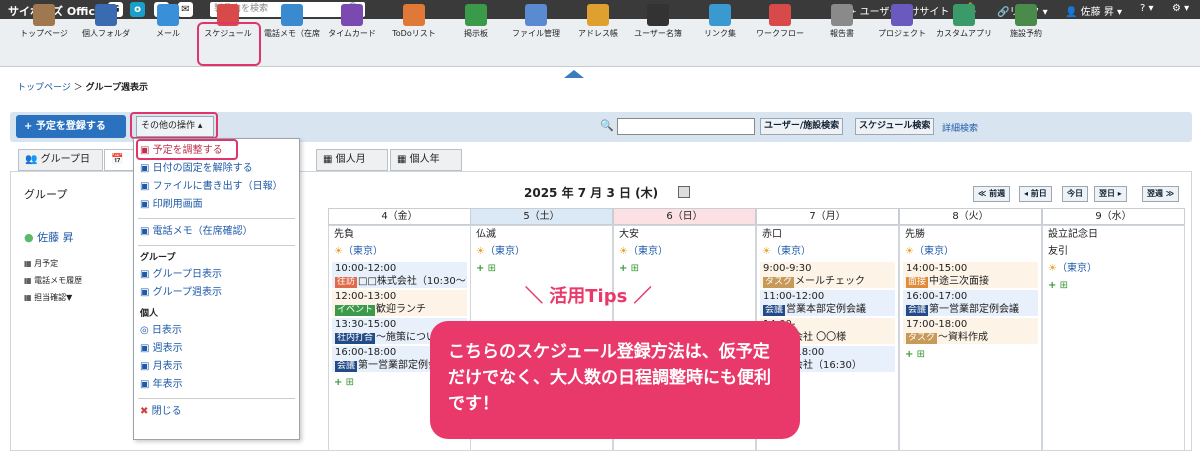 The image size is (1200, 451). What do you see at coordinates (1035, 194) in the screenshot?
I see `prev-day-button: ◂ 前日` at bounding box center [1035, 194].